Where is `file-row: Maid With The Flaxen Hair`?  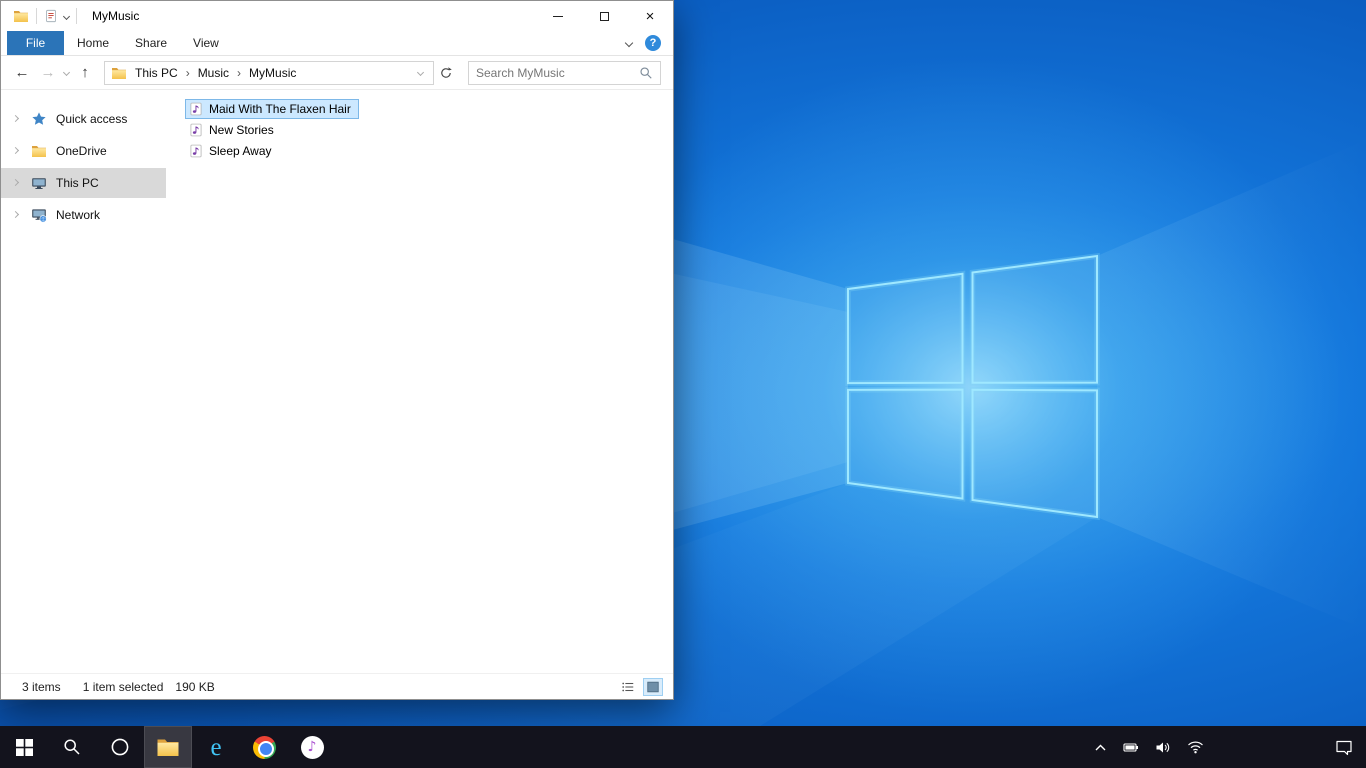 file-row: Maid With The Flaxen Hair is located at coordinates (272, 109).